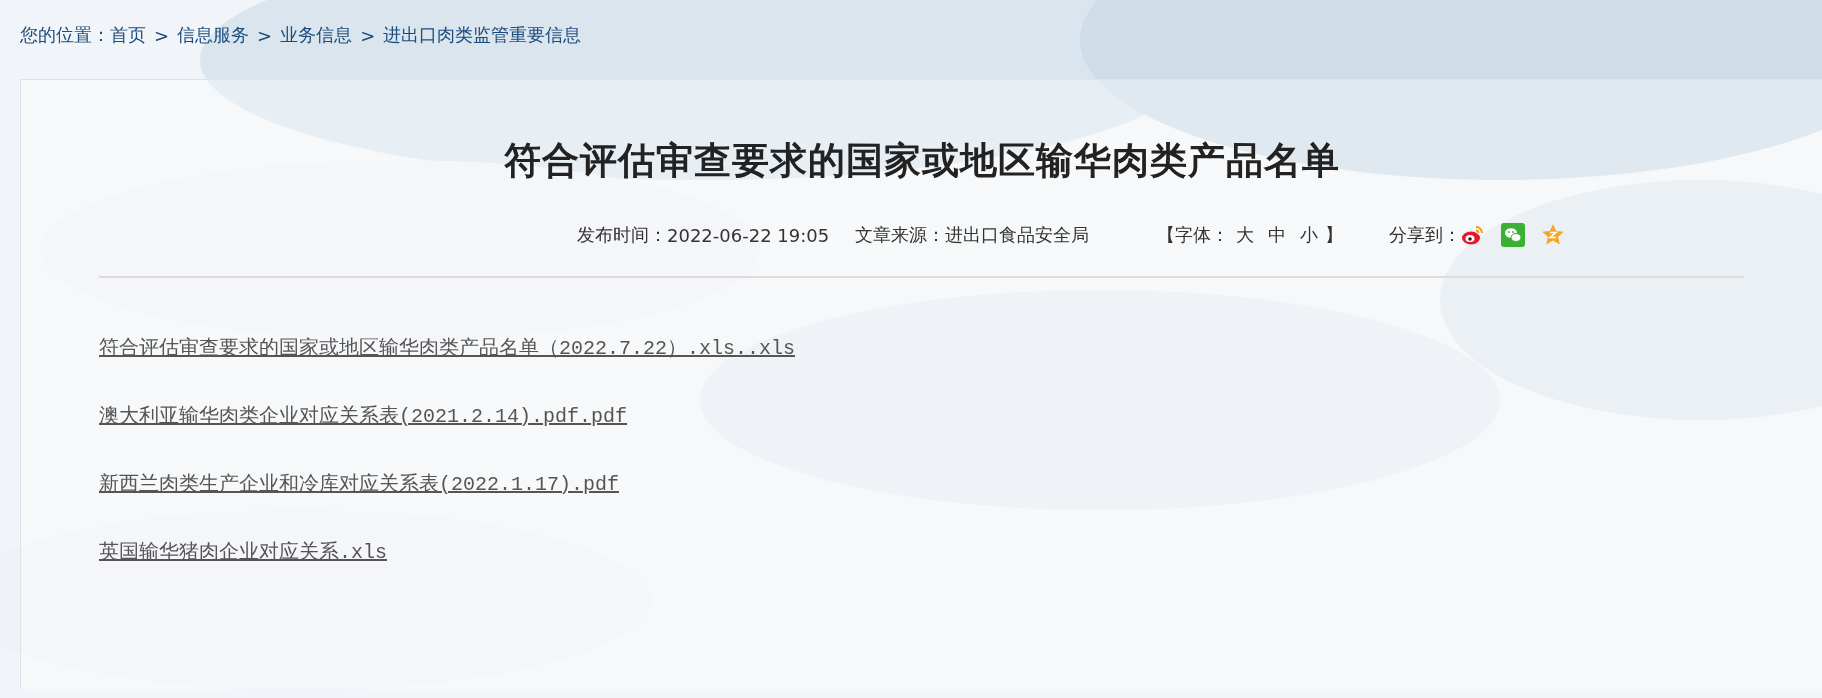 The width and height of the screenshot is (1822, 698). Describe the element at coordinates (243, 553) in the screenshot. I see `attachment-link: 英国输华猪肉企业对应关系.xls` at that location.